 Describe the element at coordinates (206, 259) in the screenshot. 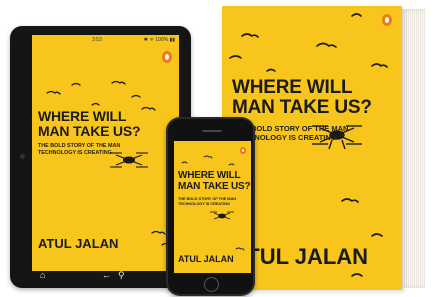

I see `phone-book-author: ATUL JALAN` at that location.